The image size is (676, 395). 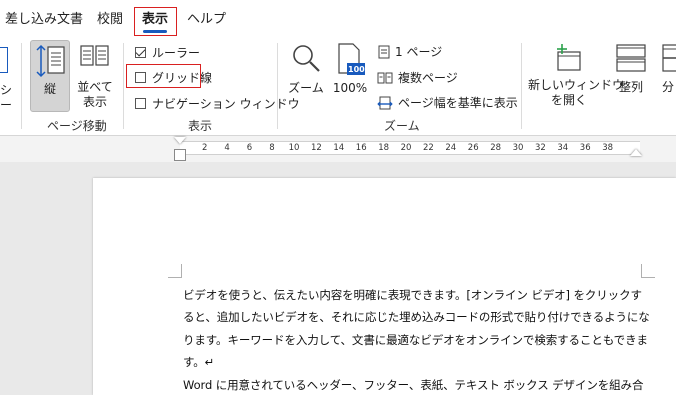 I want to click on ruler-tick-label: 8, so click(x=272, y=148).